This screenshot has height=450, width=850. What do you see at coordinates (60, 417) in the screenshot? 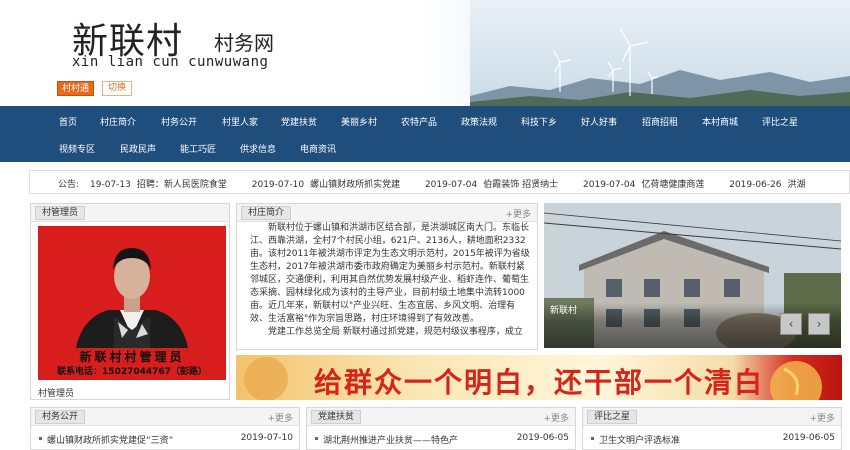
I see `affairs-panel-title: 村务公开` at bounding box center [60, 417].